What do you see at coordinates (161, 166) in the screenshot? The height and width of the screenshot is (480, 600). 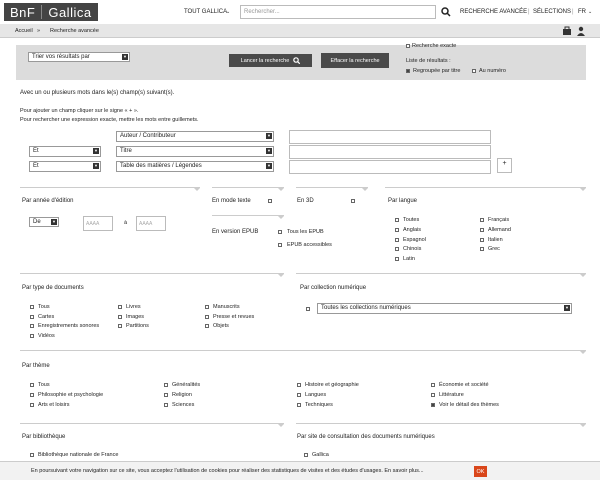 I see `field-select-3-value: Table des matières / Légendes` at bounding box center [161, 166].